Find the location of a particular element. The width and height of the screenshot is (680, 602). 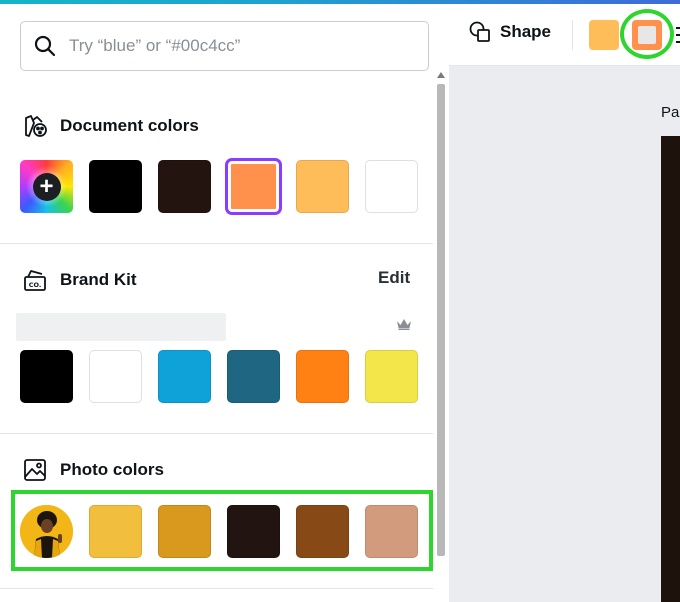

more-options-icon is located at coordinates (678, 35).